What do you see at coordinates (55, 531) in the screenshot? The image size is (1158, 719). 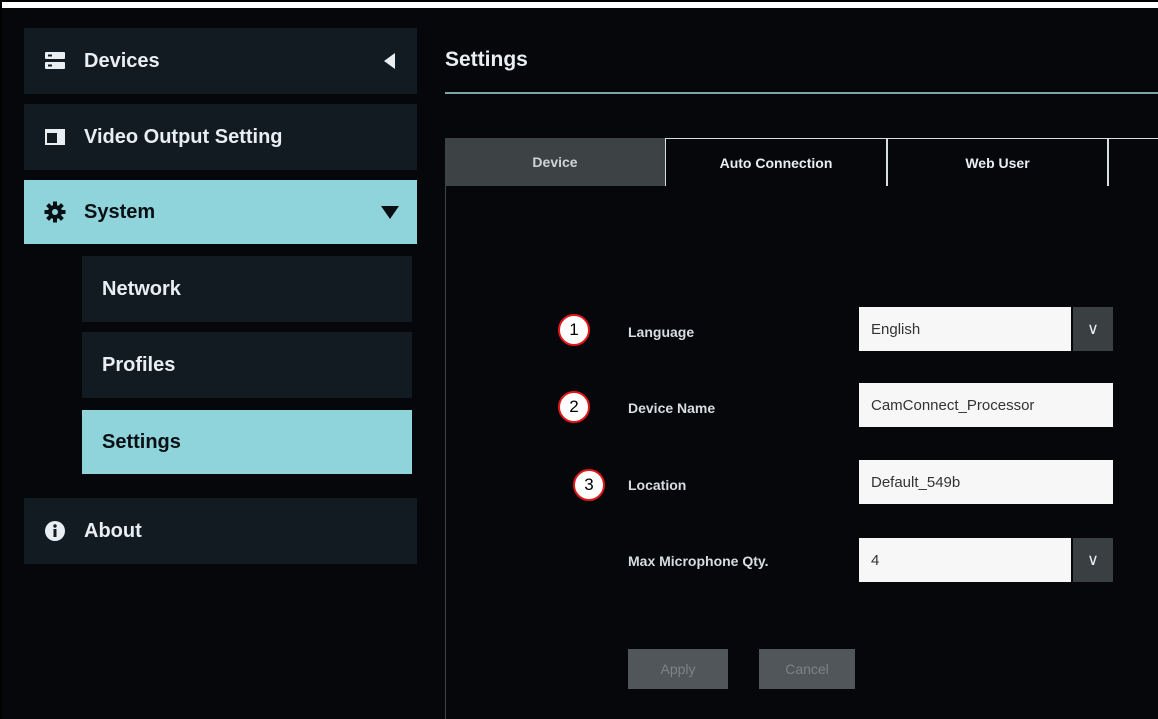 I see `info-icon` at bounding box center [55, 531].